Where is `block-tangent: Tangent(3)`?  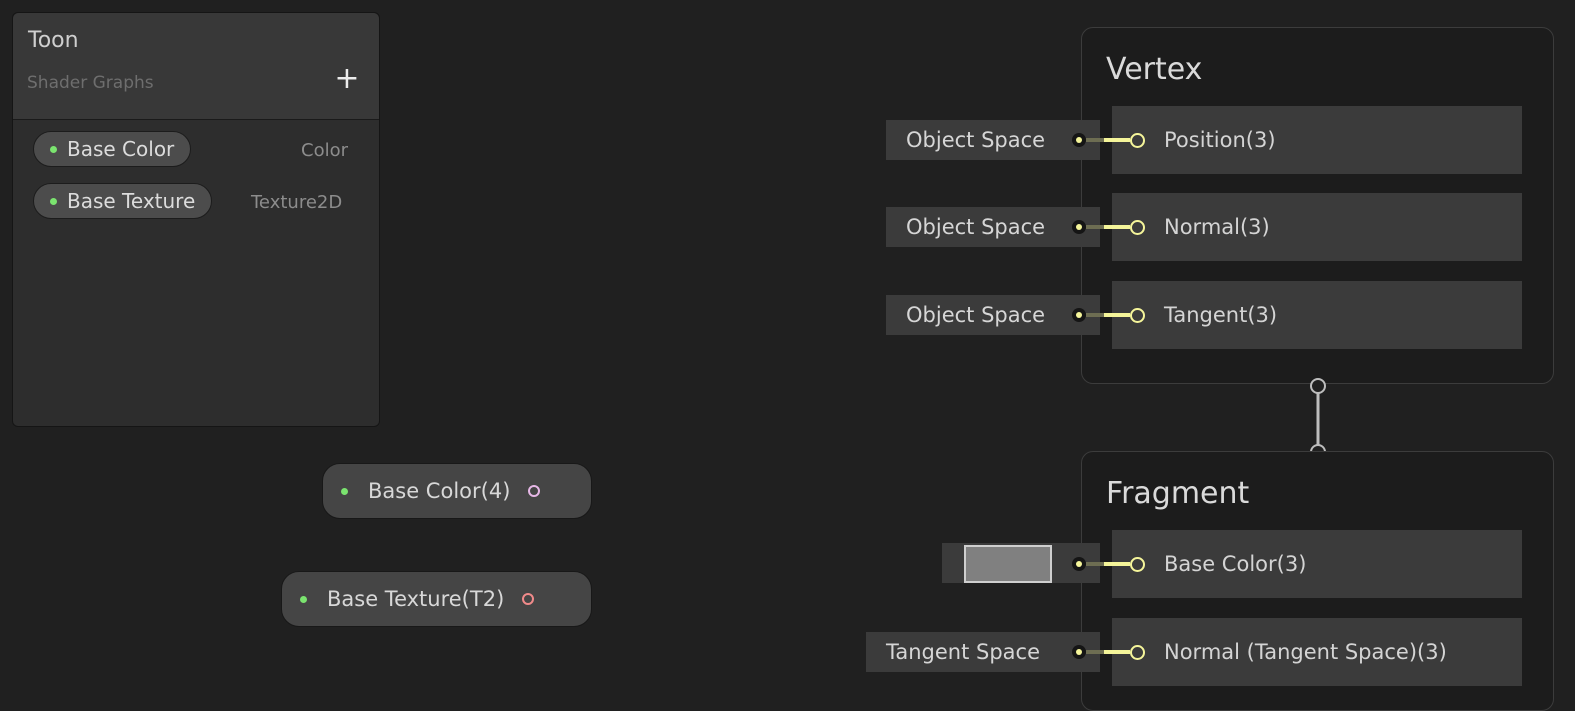 block-tangent: Tangent(3) is located at coordinates (1317, 315).